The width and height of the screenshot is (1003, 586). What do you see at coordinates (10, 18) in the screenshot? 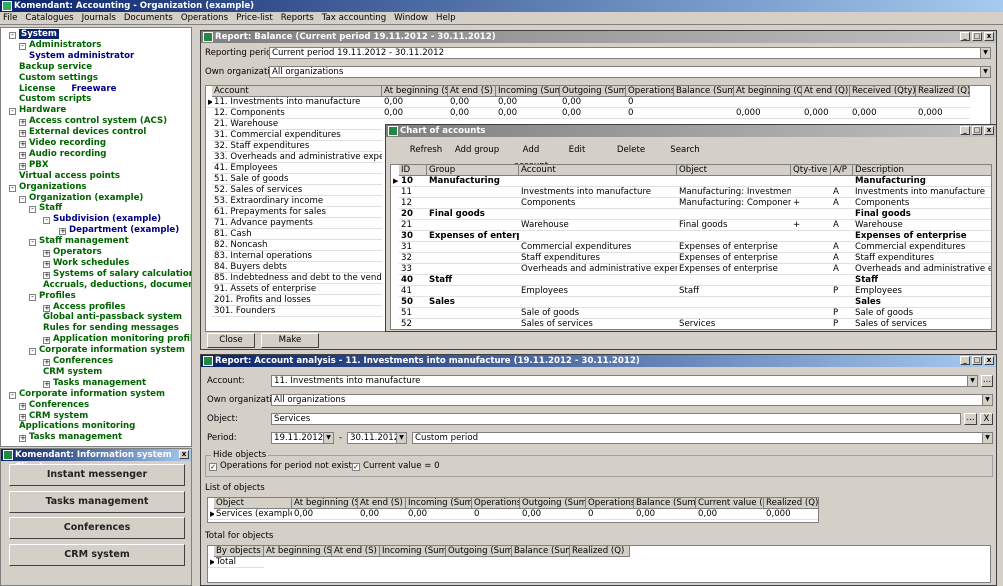
I see `menu-item-file: File` at bounding box center [10, 18].